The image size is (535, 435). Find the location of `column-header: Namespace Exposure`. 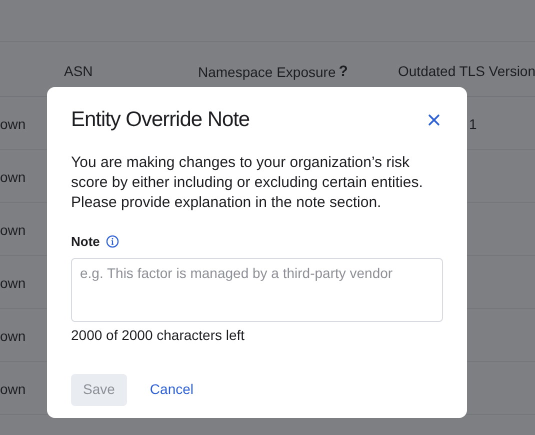

column-header: Namespace Exposure is located at coordinates (267, 72).